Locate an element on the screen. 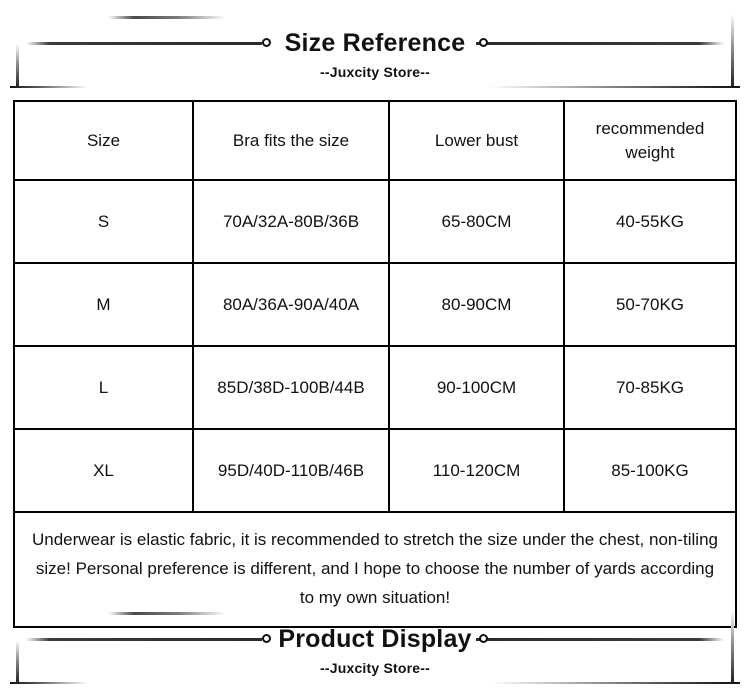 This screenshot has width=750, height=700. cell-bra: 95D/40D-110B/46B is located at coordinates (291, 470).